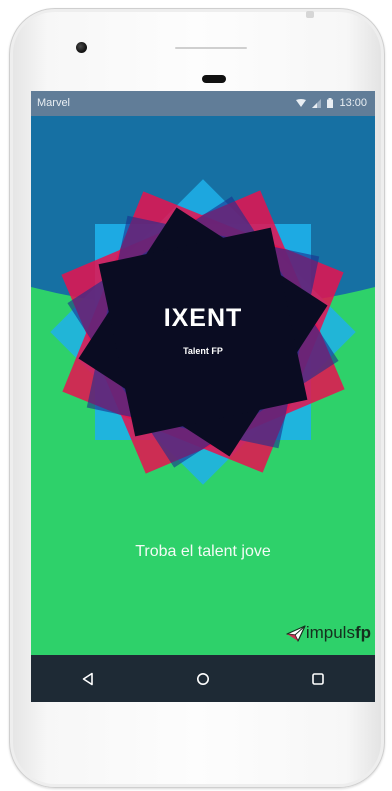  I want to click on recents-icon, so click(317, 678).